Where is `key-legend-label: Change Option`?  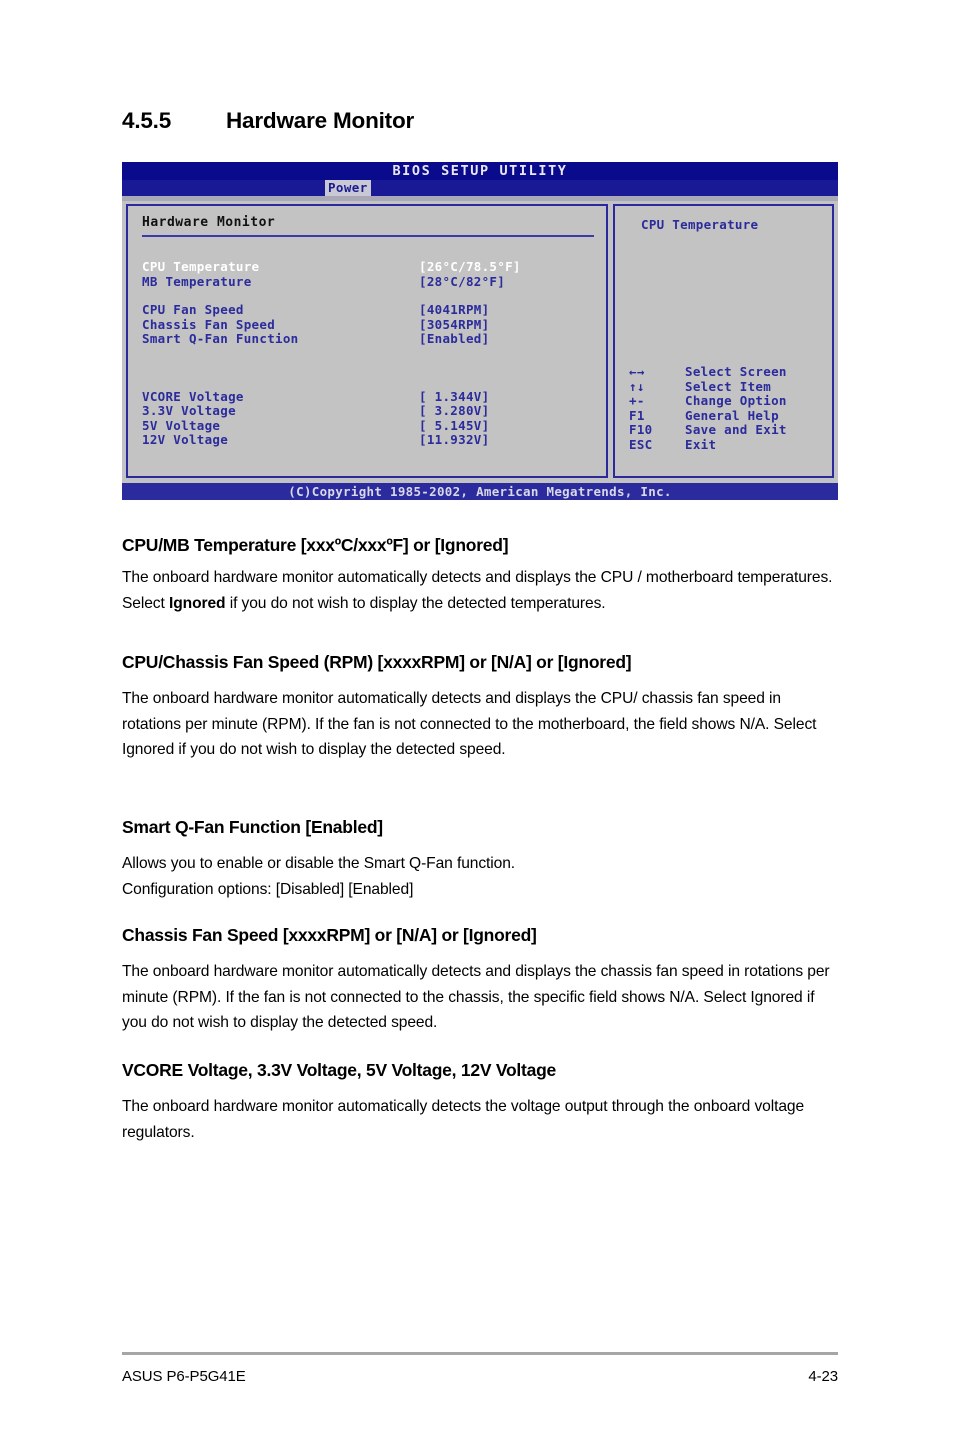 key-legend-label: Change Option is located at coordinates (736, 400).